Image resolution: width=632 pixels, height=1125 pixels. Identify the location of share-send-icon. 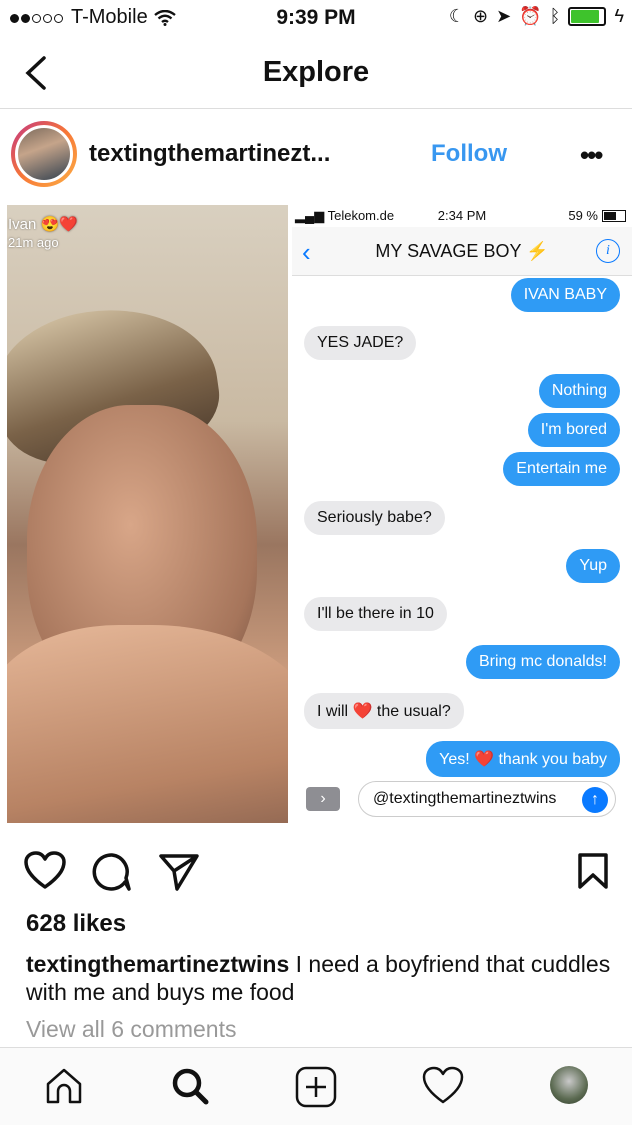
(179, 872).